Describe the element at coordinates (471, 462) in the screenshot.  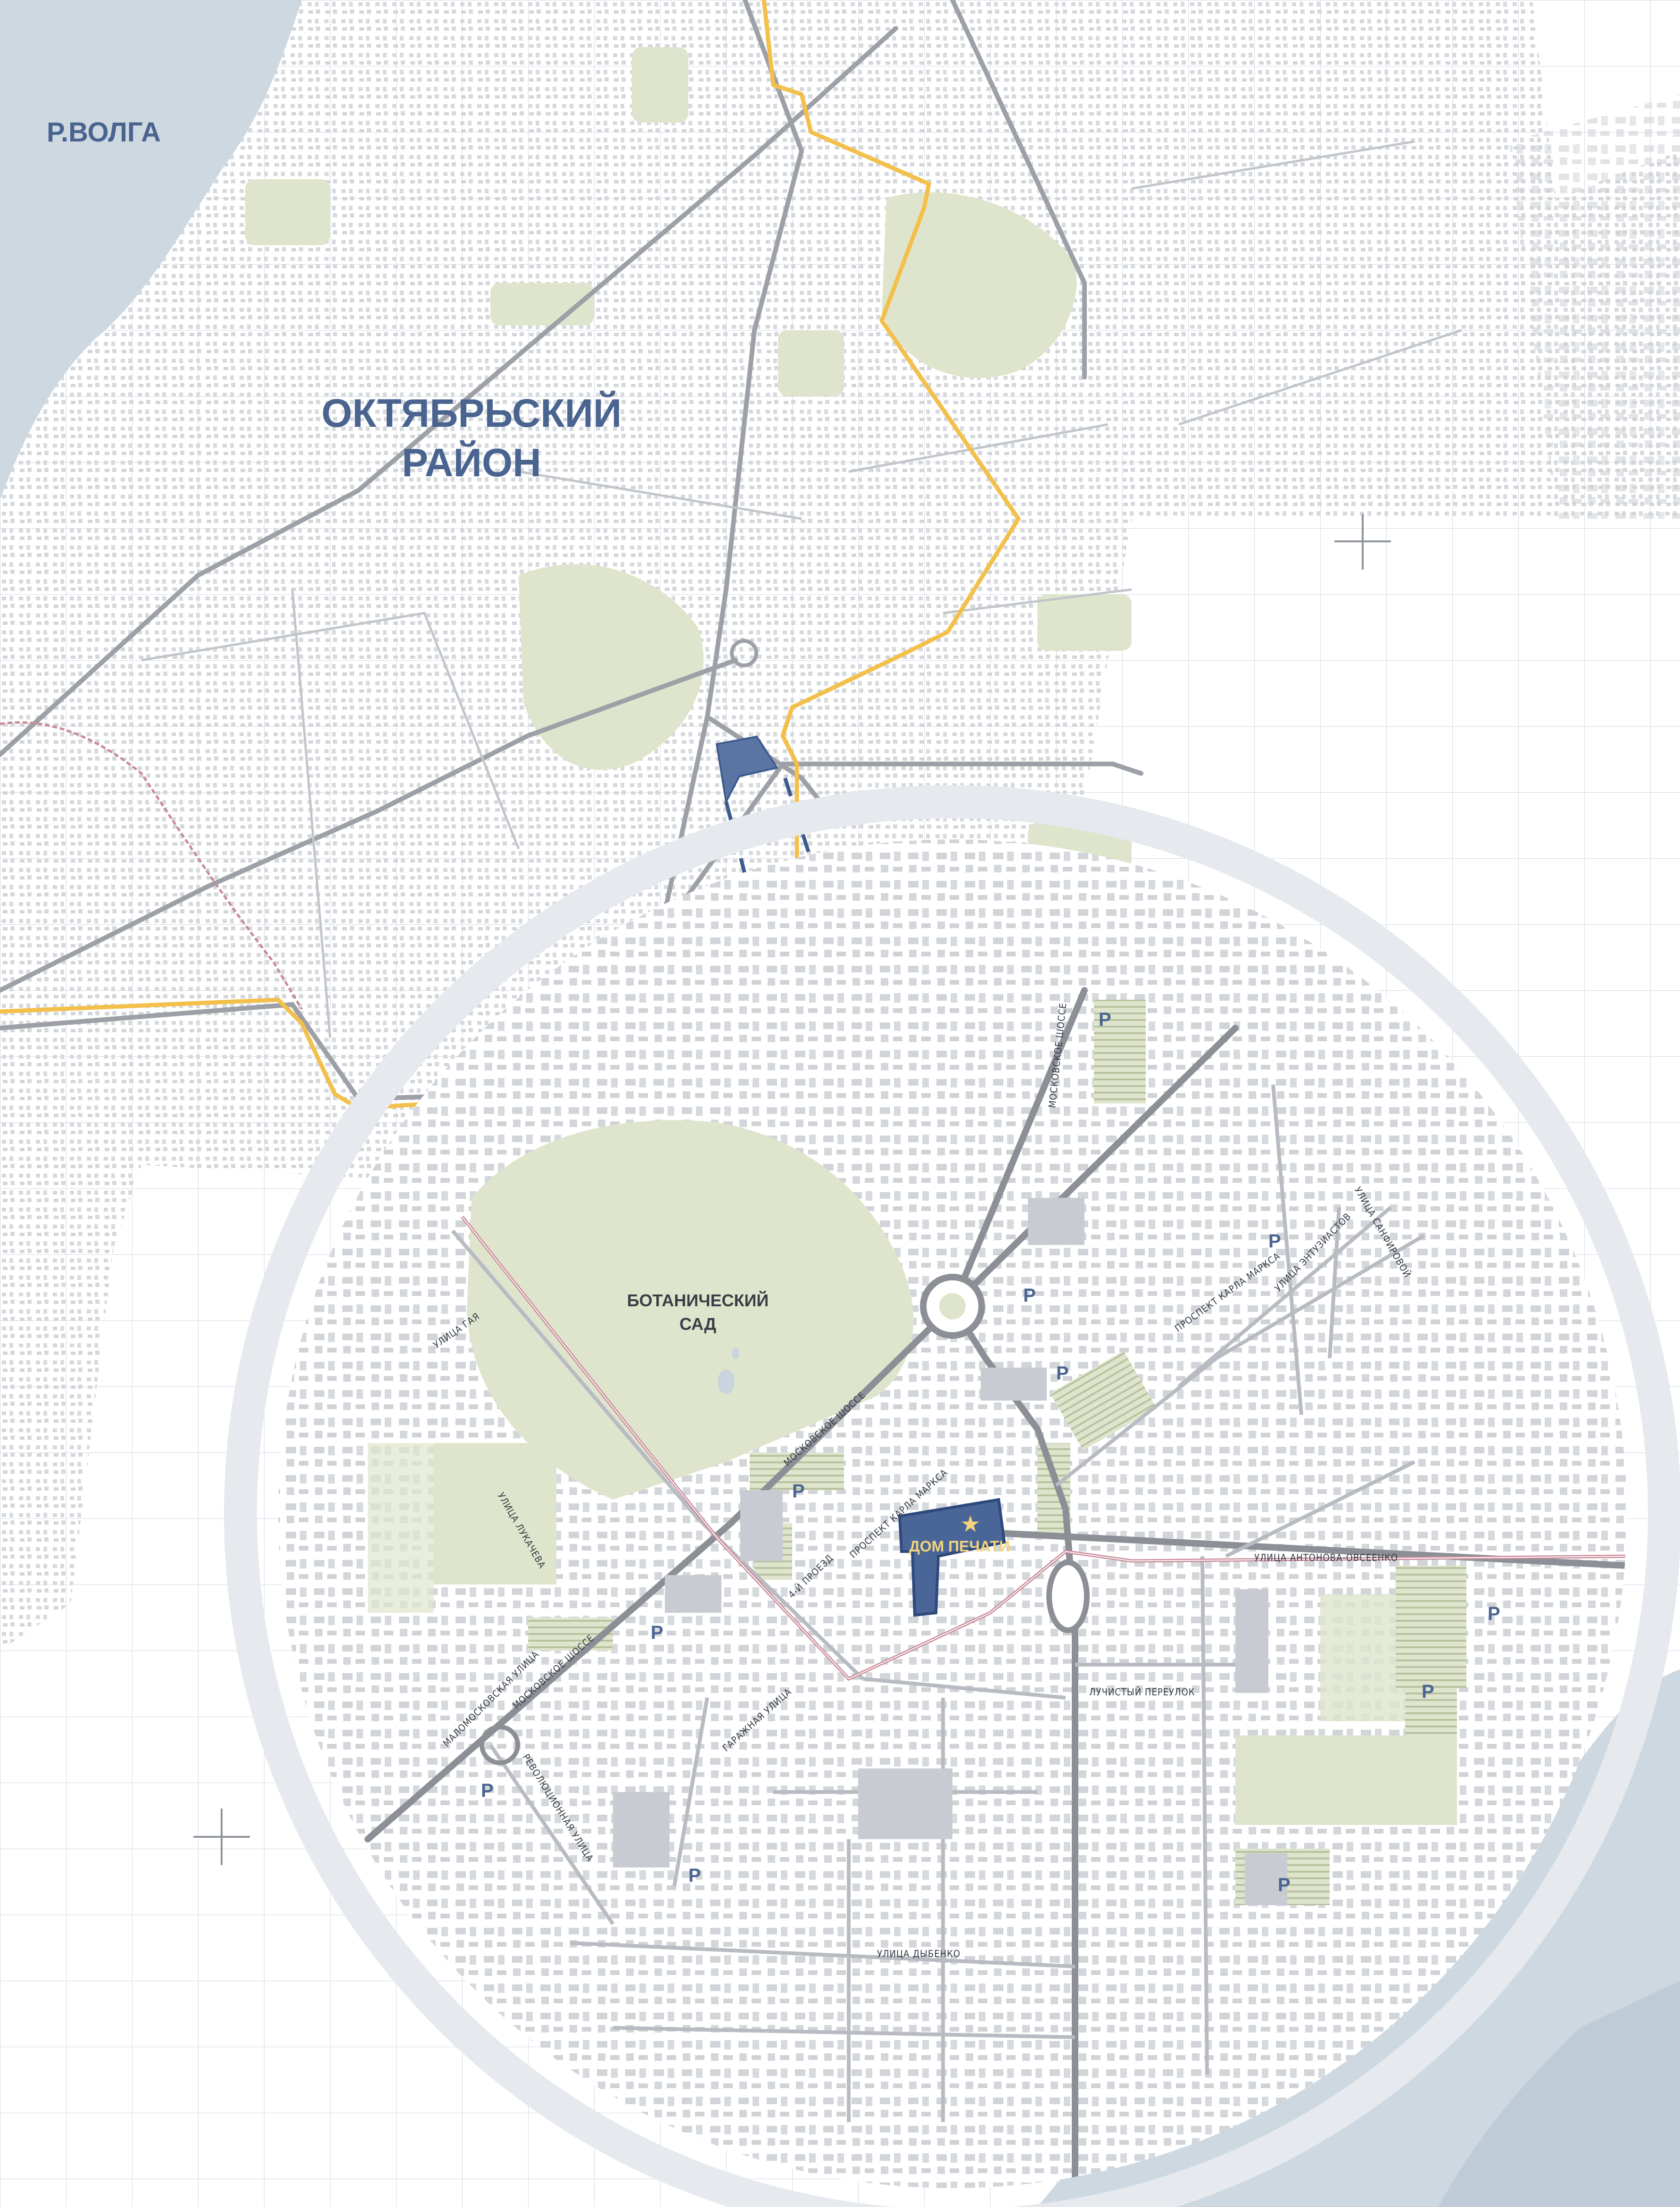
I see `district-label-line2: РАЙОН` at that location.